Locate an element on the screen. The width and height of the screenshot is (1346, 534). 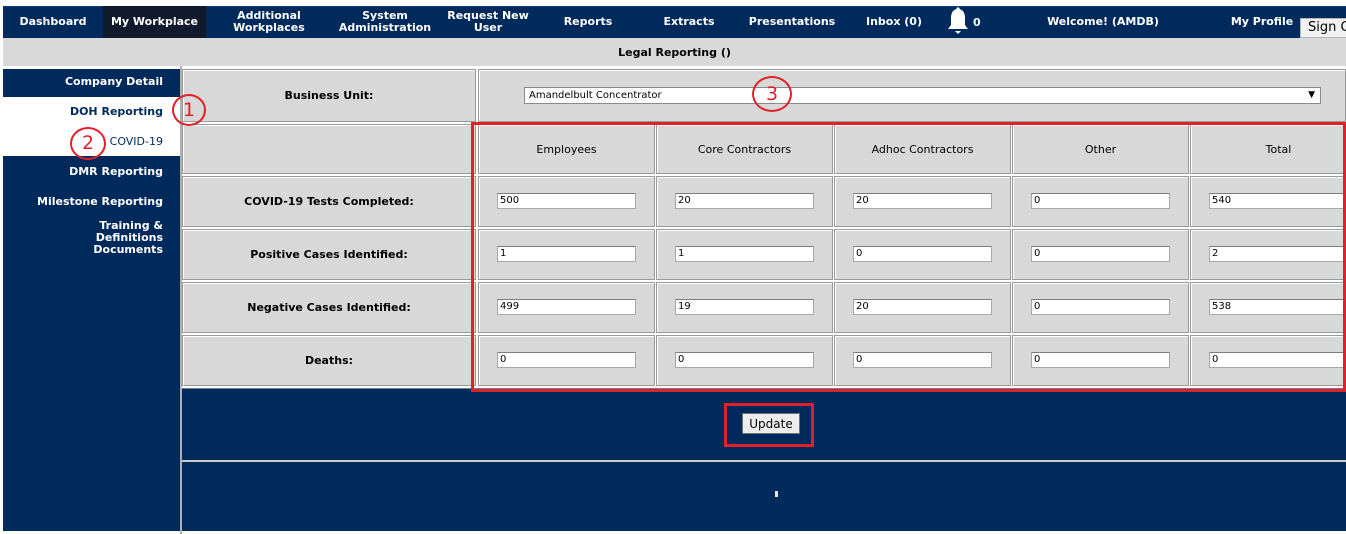
sidebar-item-milestone-reporting: Milestone Reporting is located at coordinates (91, 202).